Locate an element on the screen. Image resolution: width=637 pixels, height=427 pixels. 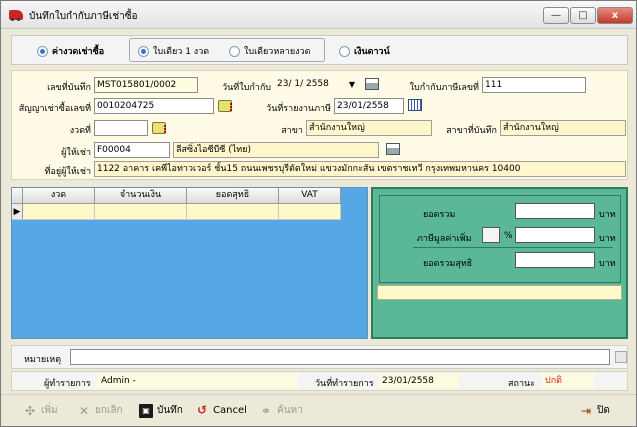
total-unit: บาท is located at coordinates (607, 215).